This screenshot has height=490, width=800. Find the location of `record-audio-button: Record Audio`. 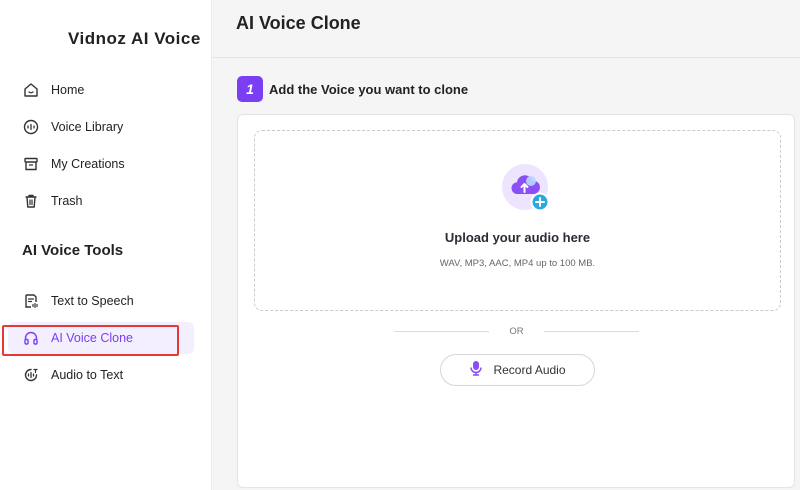

record-audio-button: Record Audio is located at coordinates (517, 370).